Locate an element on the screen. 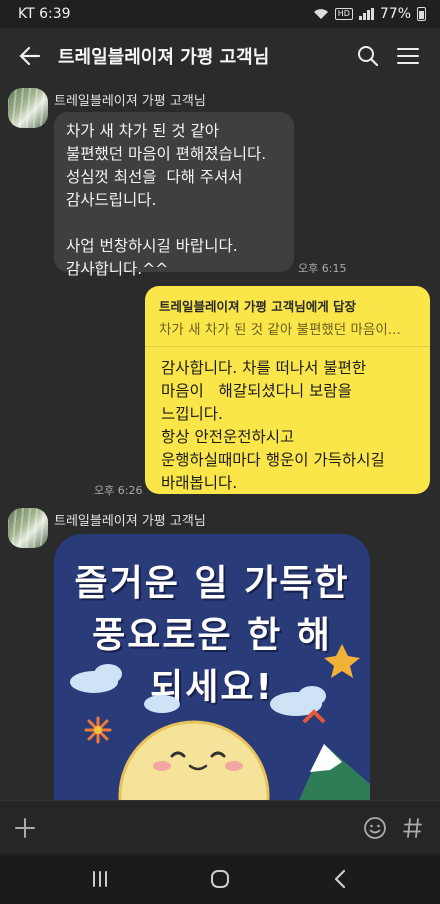 The image size is (440, 904). message-line: 성심껏 최선을 다해 주셔서 is located at coordinates (154, 177).